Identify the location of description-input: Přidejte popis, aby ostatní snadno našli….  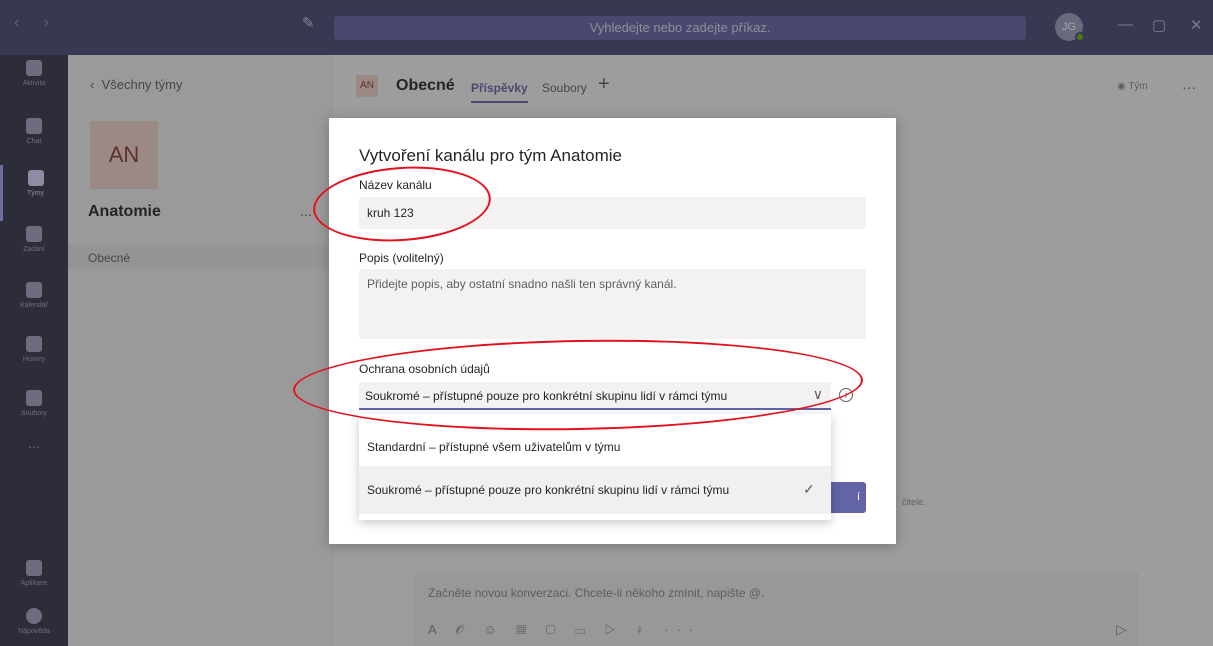
(612, 304).